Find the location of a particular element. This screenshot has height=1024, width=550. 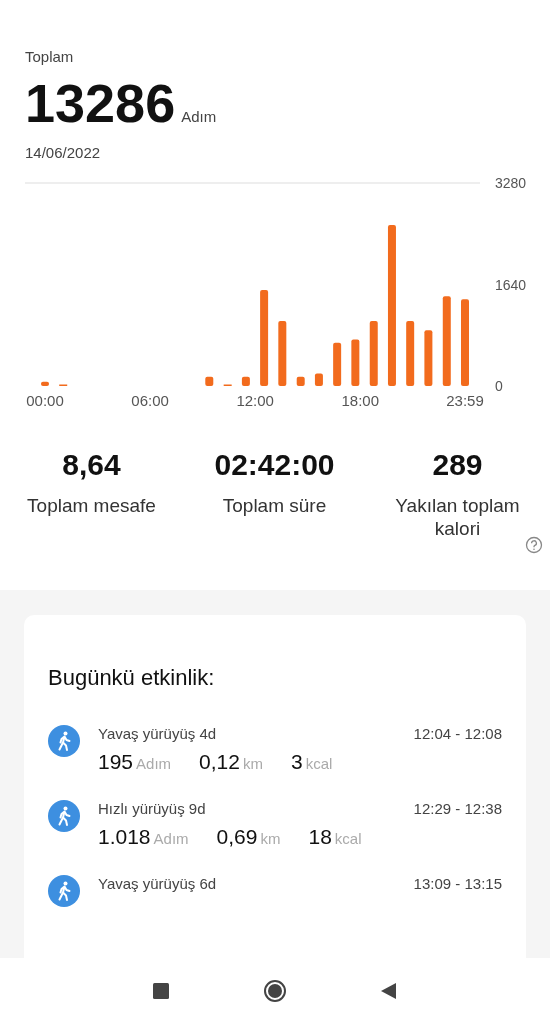

stat-label: Yakılan toplam kalori is located at coordinates (457, 517).